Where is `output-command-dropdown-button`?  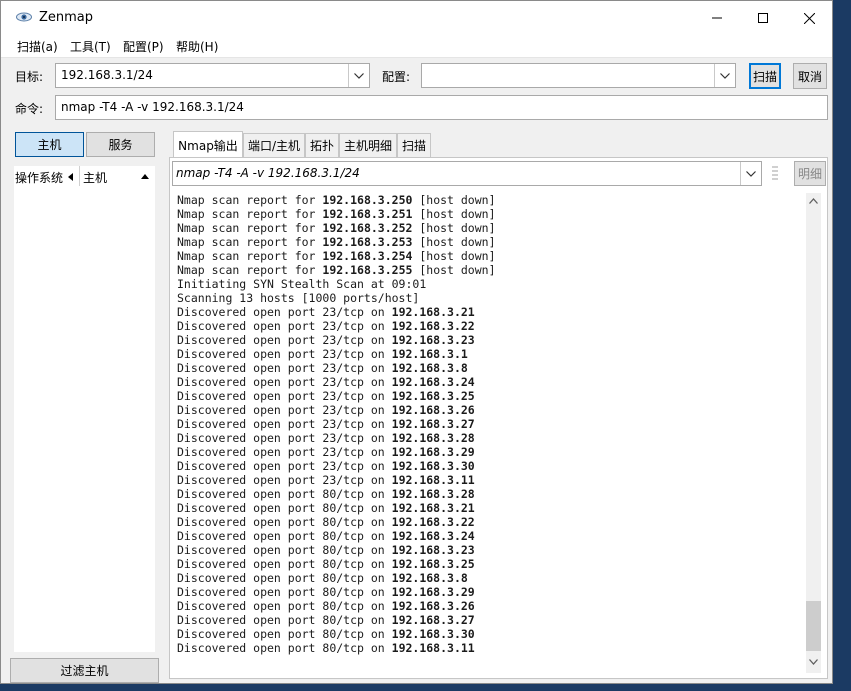 output-command-dropdown-button is located at coordinates (750, 173).